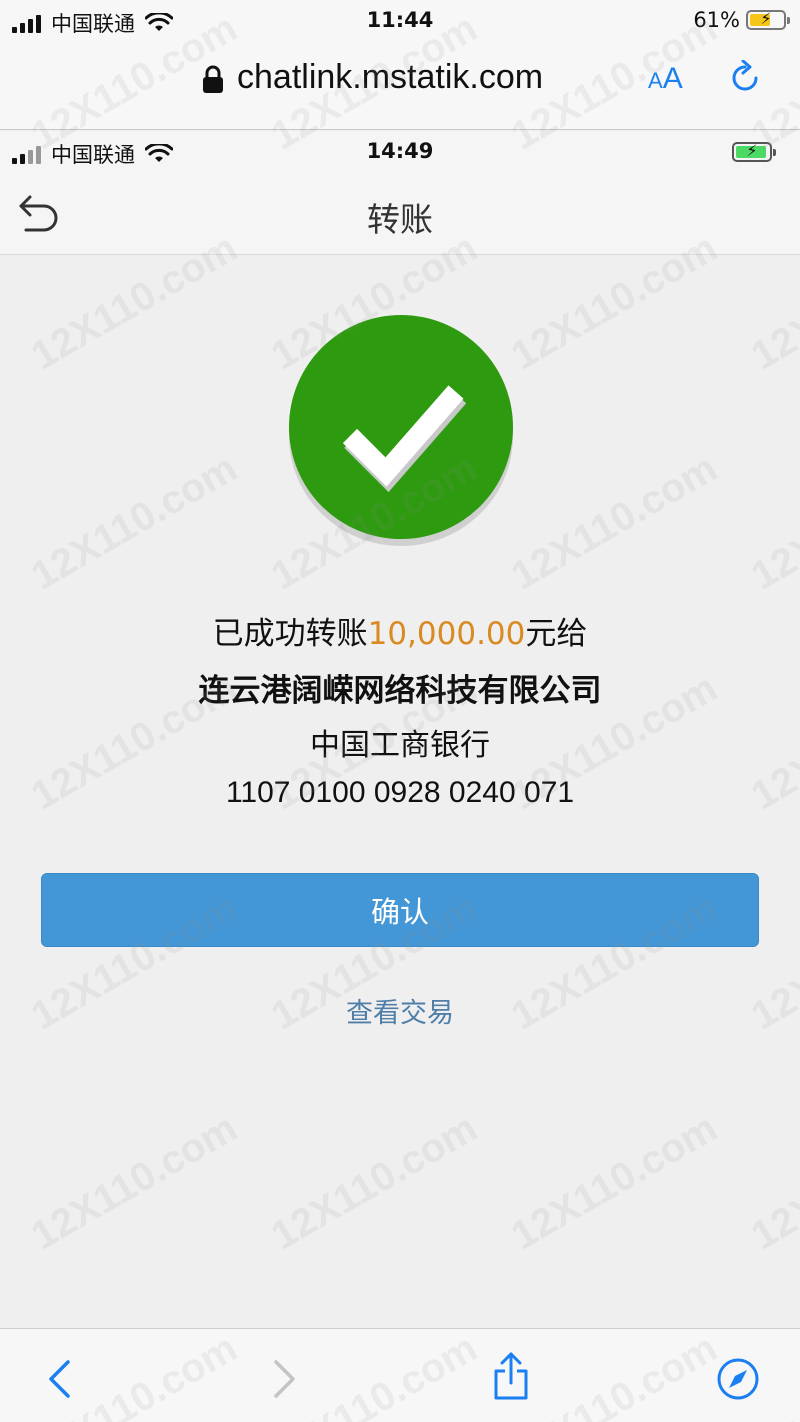 The width and height of the screenshot is (800, 1422). I want to click on bank-name: 中国工商银行, so click(400, 745).